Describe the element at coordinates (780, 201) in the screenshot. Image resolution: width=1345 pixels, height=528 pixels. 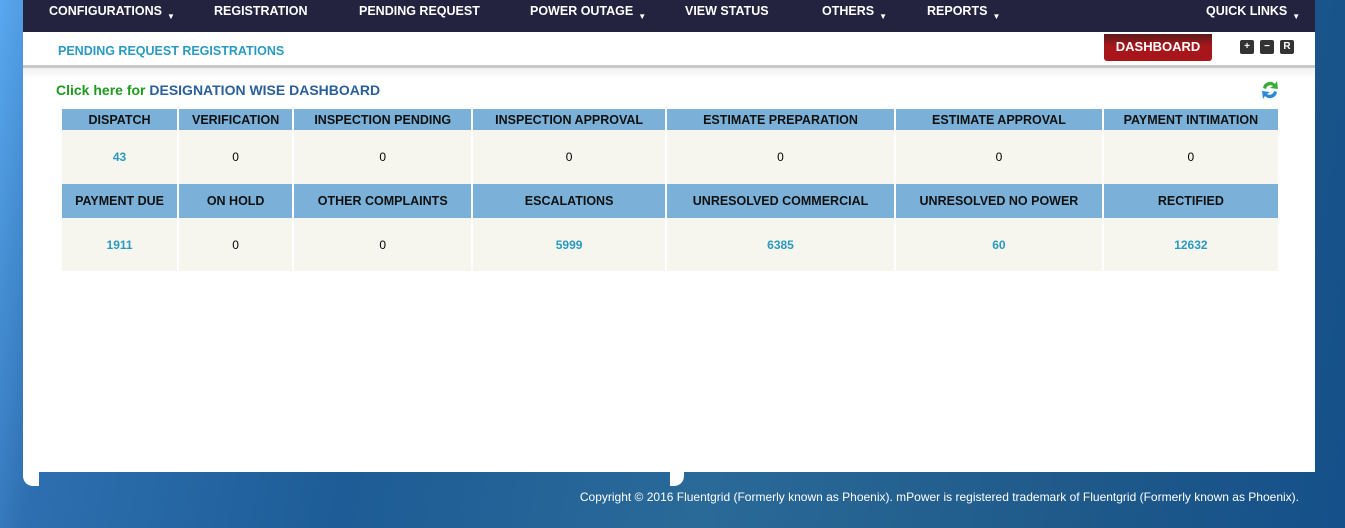
I see `column-header: UNRESOLVED COMMERCIAL` at that location.